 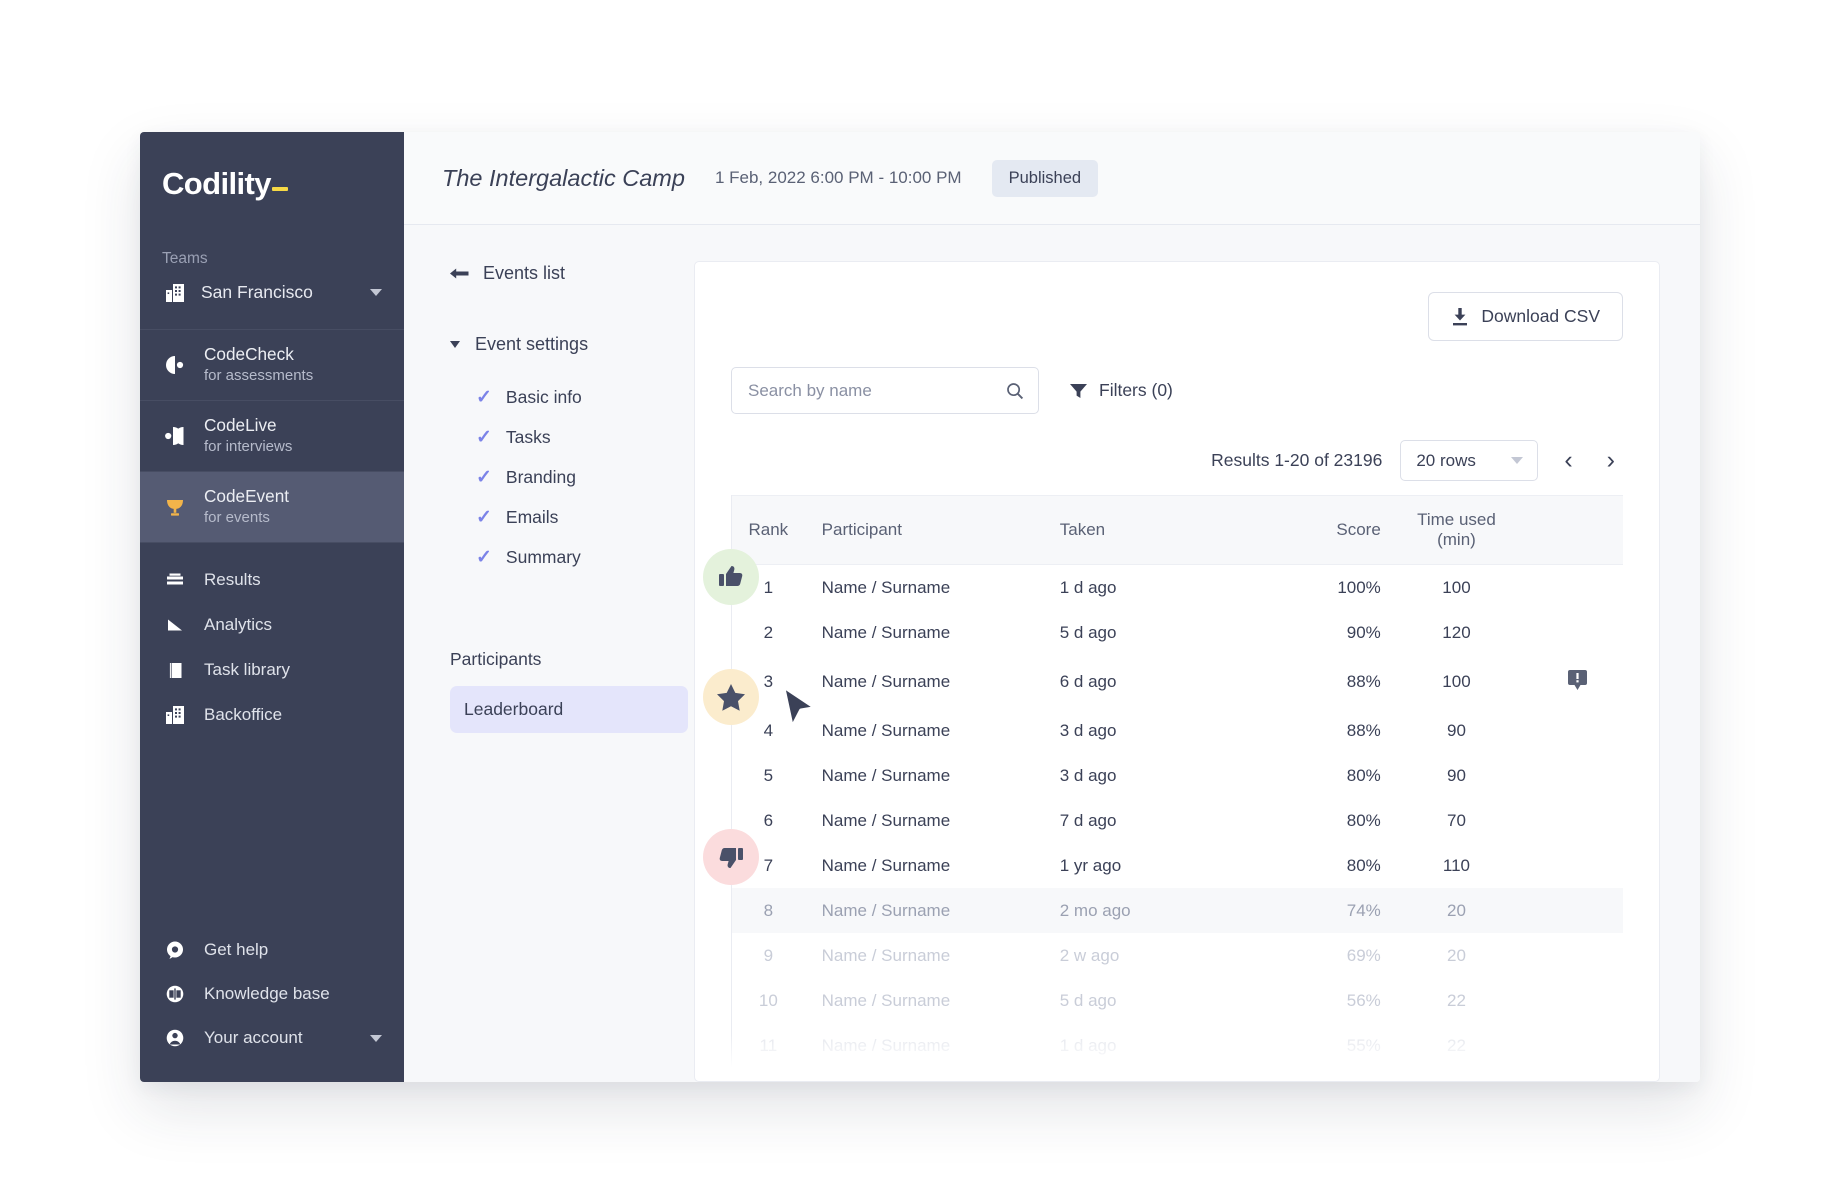 I want to click on table-row: 6 Name / Surname 7 d ago 80% 70, so click(x=1177, y=820).